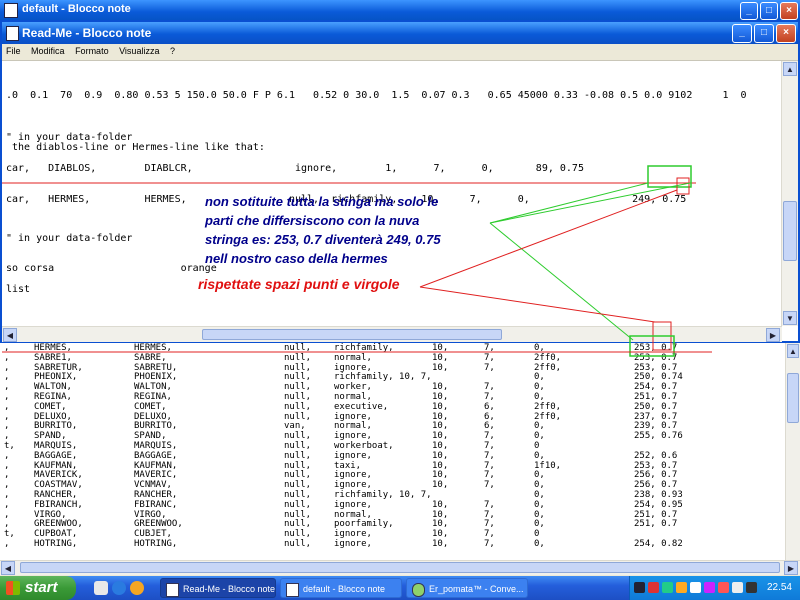 This screenshot has width=800, height=600. What do you see at coordinates (695, 587) in the screenshot?
I see `volume-icon` at bounding box center [695, 587].